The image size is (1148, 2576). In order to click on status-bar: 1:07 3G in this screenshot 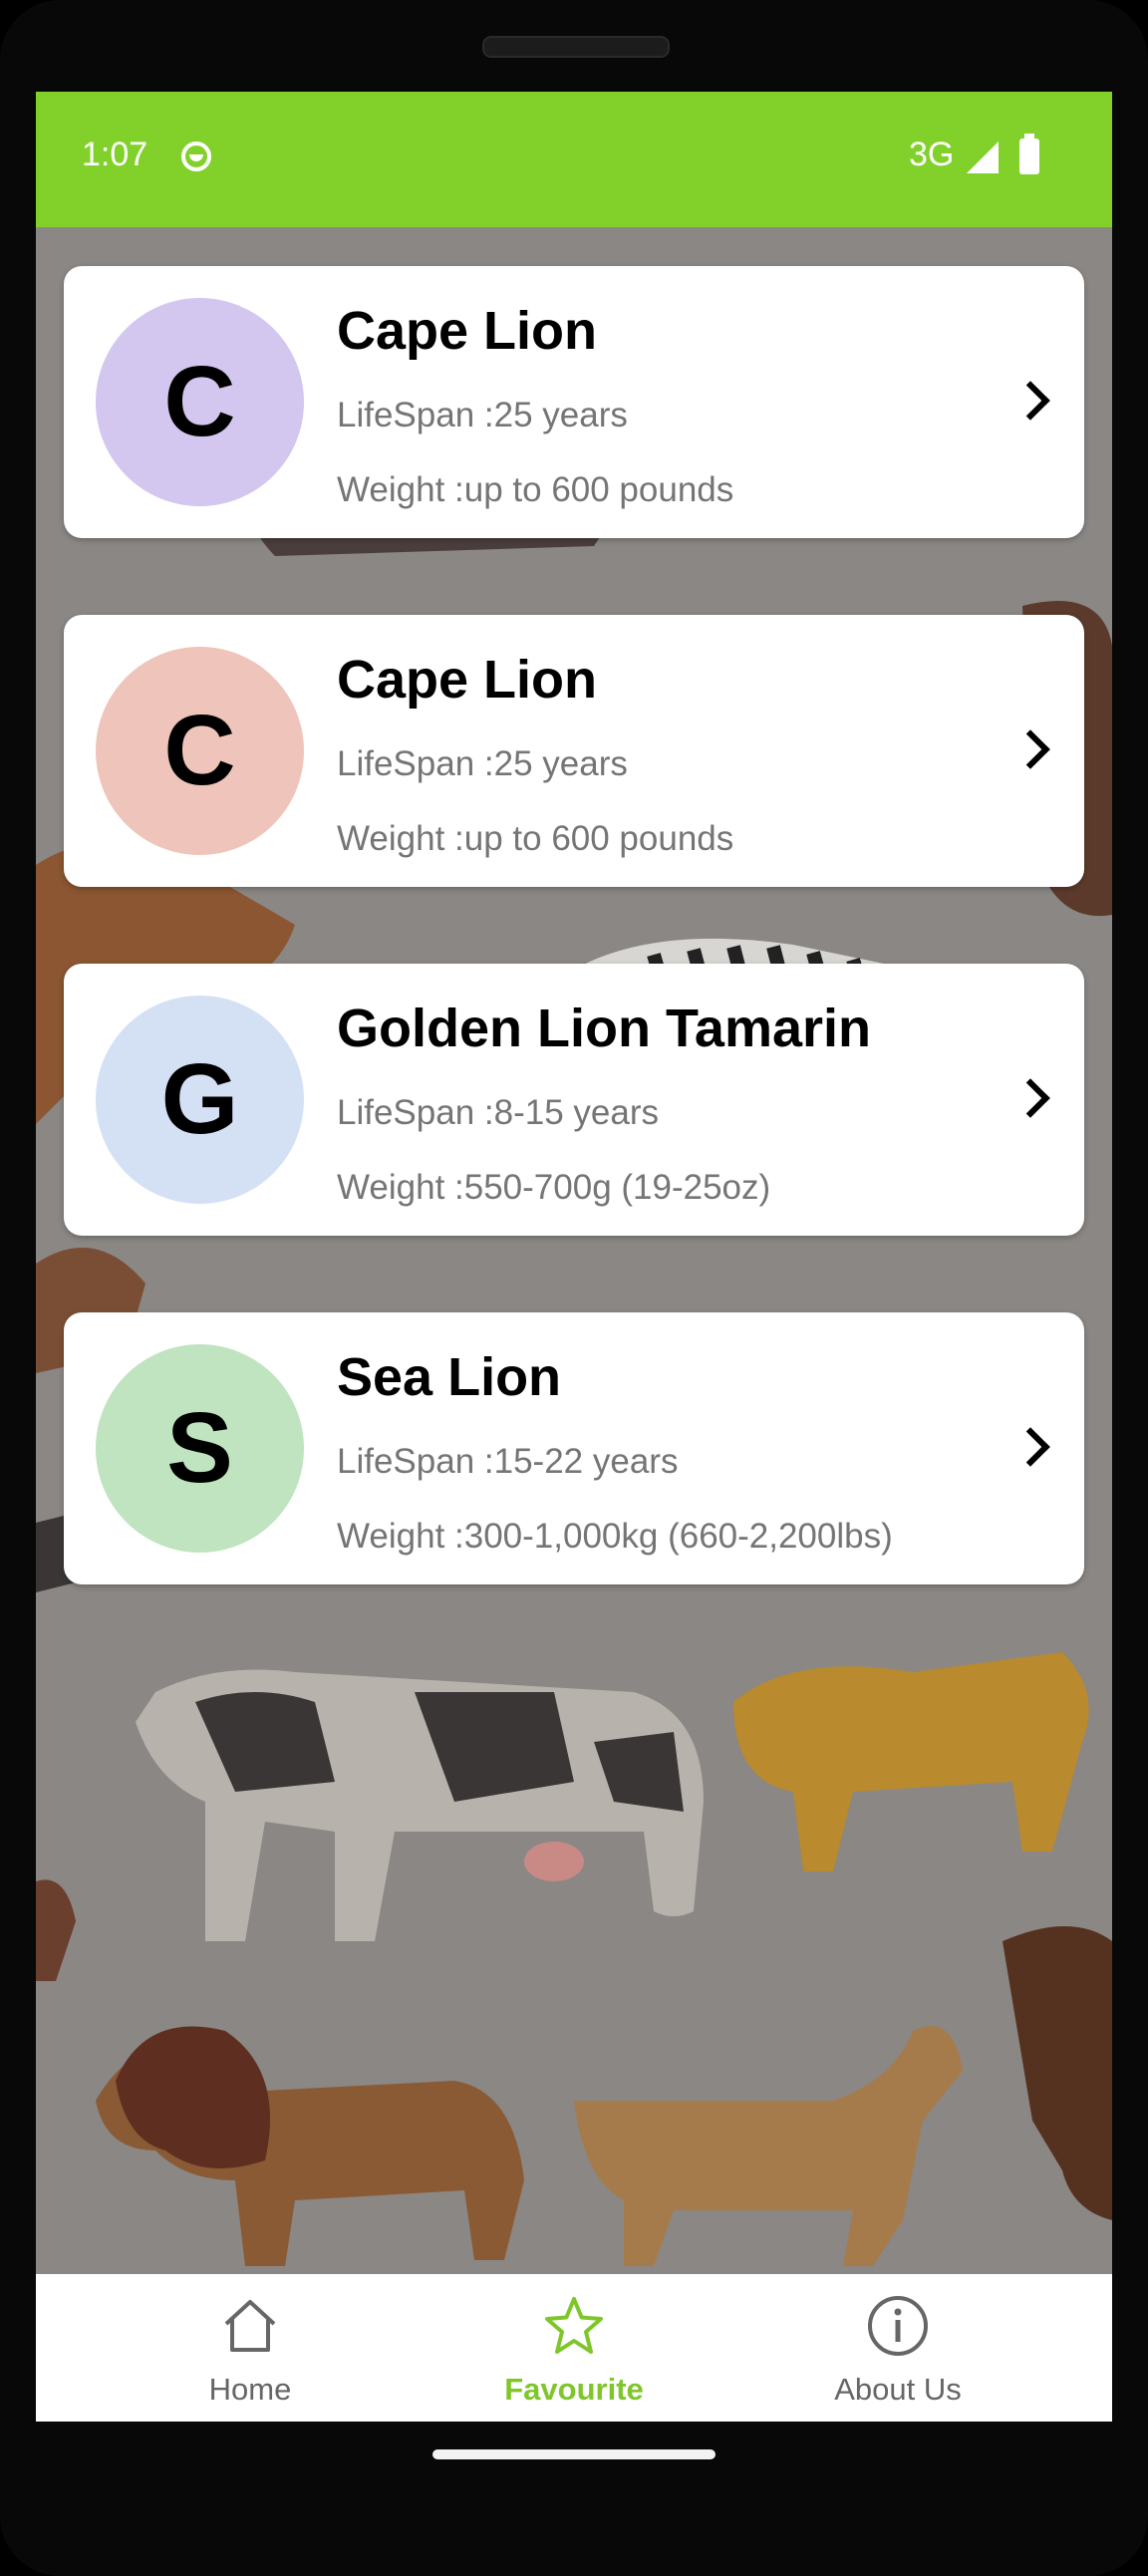, I will do `click(574, 159)`.